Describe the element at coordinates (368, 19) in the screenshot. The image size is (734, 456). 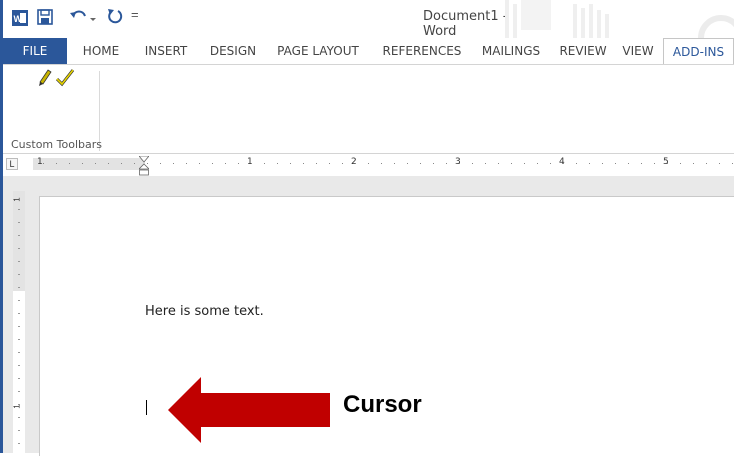
I see `title-bar: W = Document1 - Word` at that location.